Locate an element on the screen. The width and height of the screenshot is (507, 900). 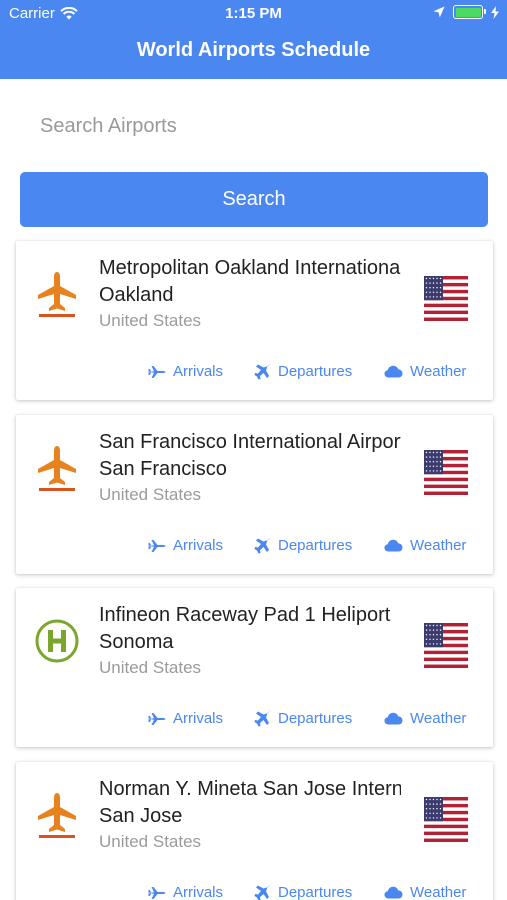
search-airports-input is located at coordinates (253, 126).